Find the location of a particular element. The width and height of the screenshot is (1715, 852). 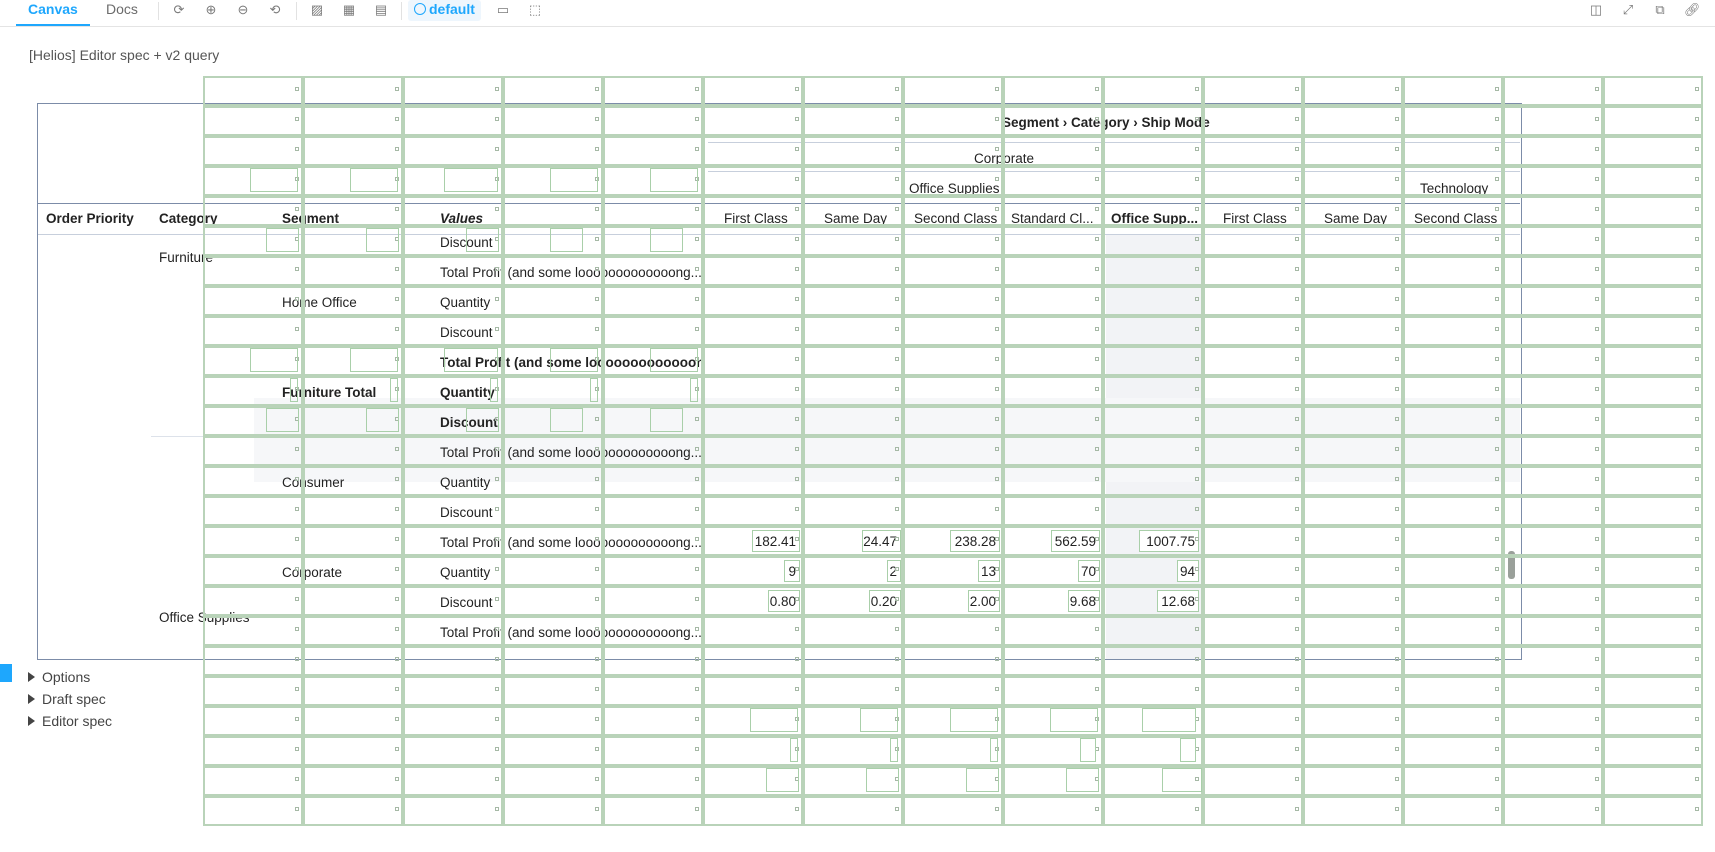

row-header-segment: Segment is located at coordinates (310, 218).